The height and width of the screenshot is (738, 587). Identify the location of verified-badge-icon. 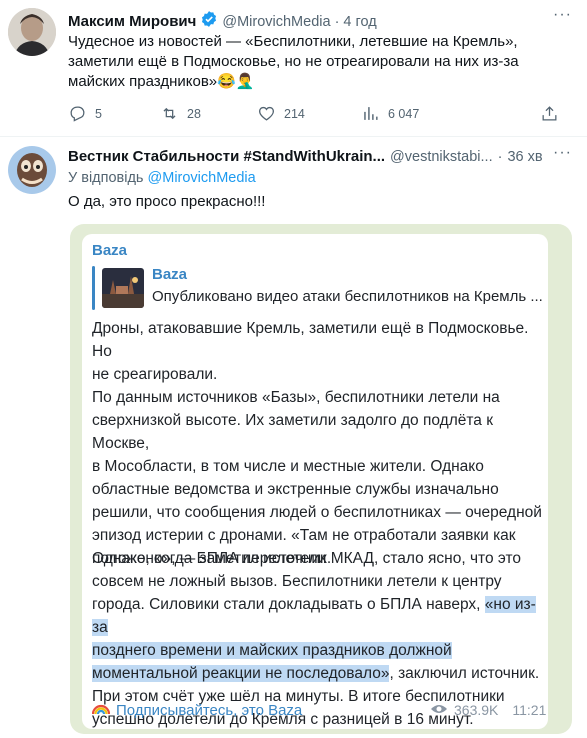
(209, 21).